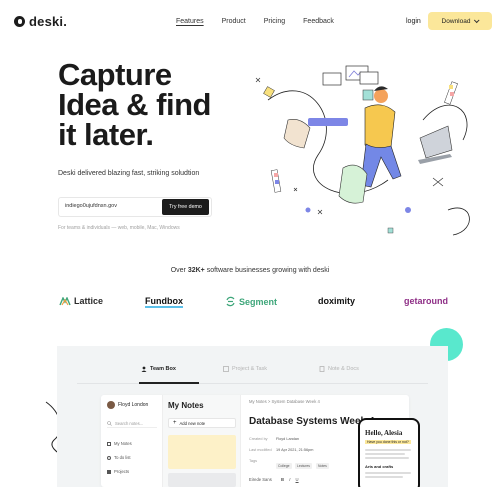 Image resolution: width=500 pixels, height=487 pixels. Describe the element at coordinates (19, 21) in the screenshot. I see `logo-icon` at that location.